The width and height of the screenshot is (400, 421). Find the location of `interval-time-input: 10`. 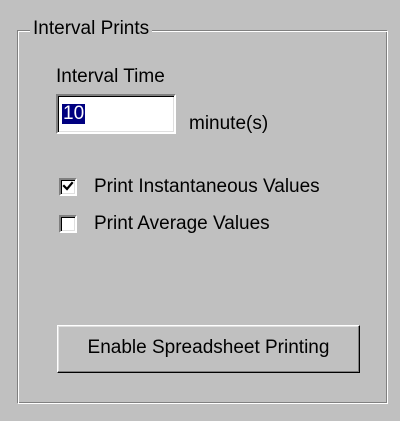

interval-time-input: 10 is located at coordinates (116, 114).